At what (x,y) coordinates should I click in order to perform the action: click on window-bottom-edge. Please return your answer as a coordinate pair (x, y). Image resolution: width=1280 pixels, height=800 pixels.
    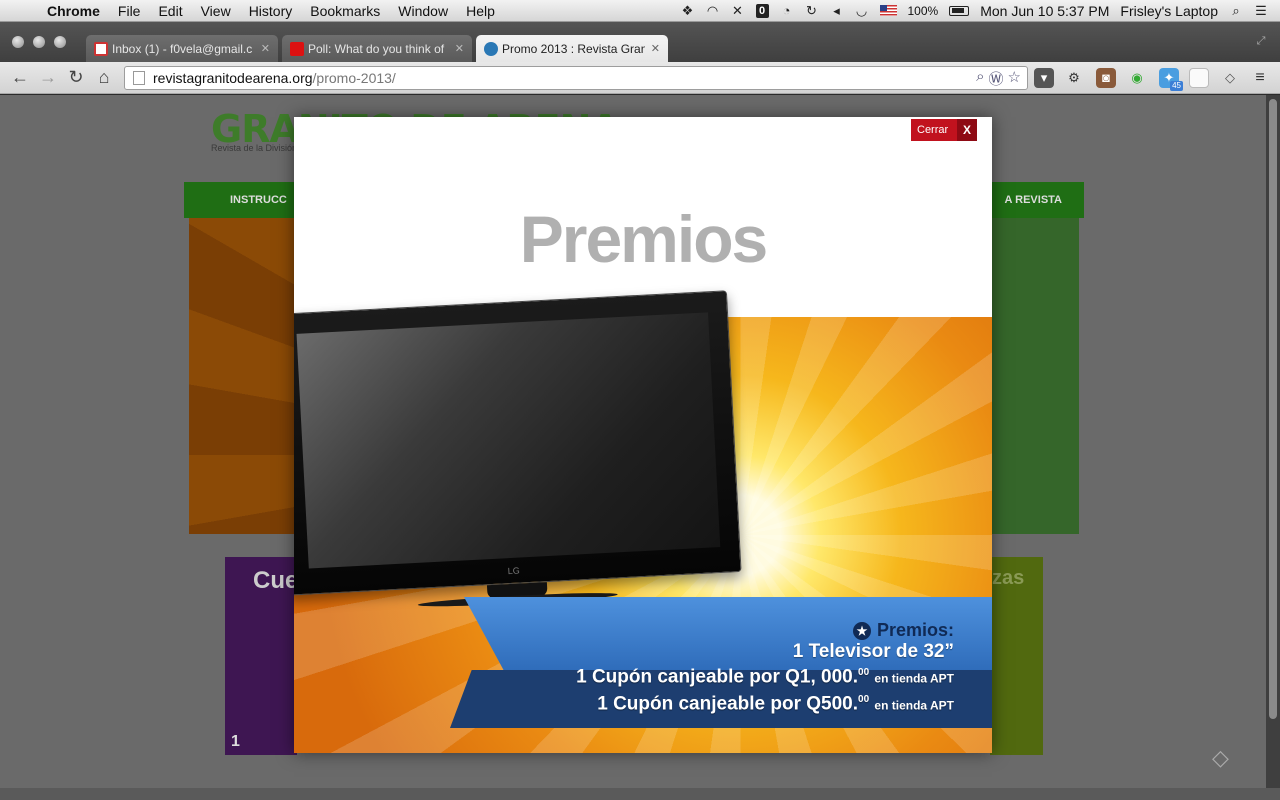
    Looking at the image, I should click on (640, 794).